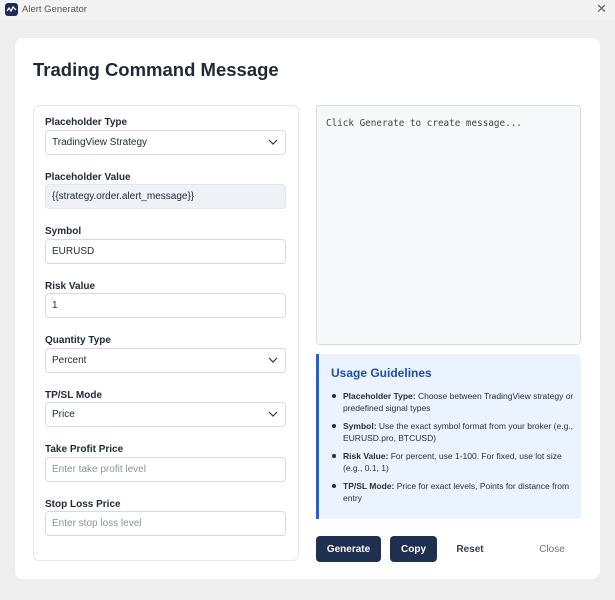 The width and height of the screenshot is (615, 600). What do you see at coordinates (165, 414) in the screenshot?
I see `tpsl-mode-select: Price` at bounding box center [165, 414].